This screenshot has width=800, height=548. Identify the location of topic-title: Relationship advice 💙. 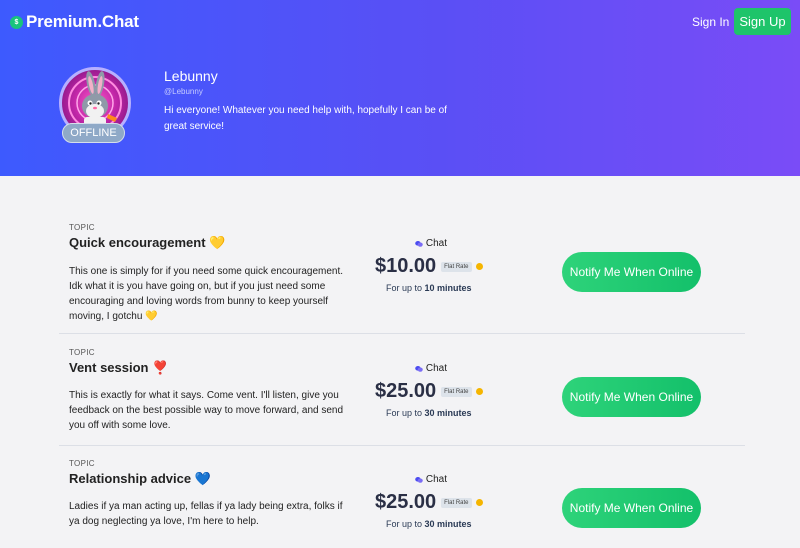
(140, 478).